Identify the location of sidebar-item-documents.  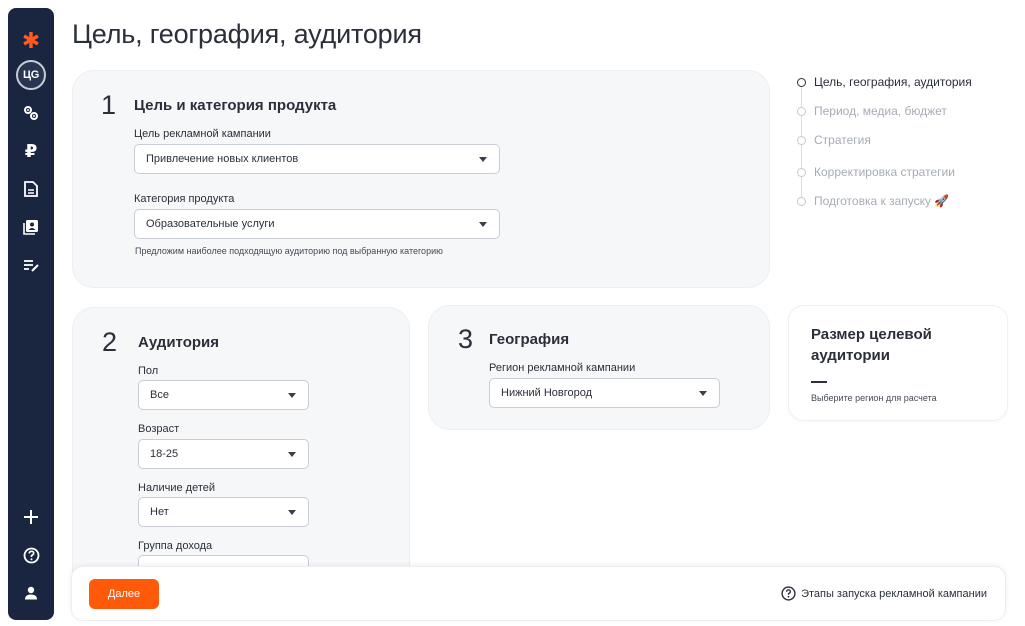
(31, 189).